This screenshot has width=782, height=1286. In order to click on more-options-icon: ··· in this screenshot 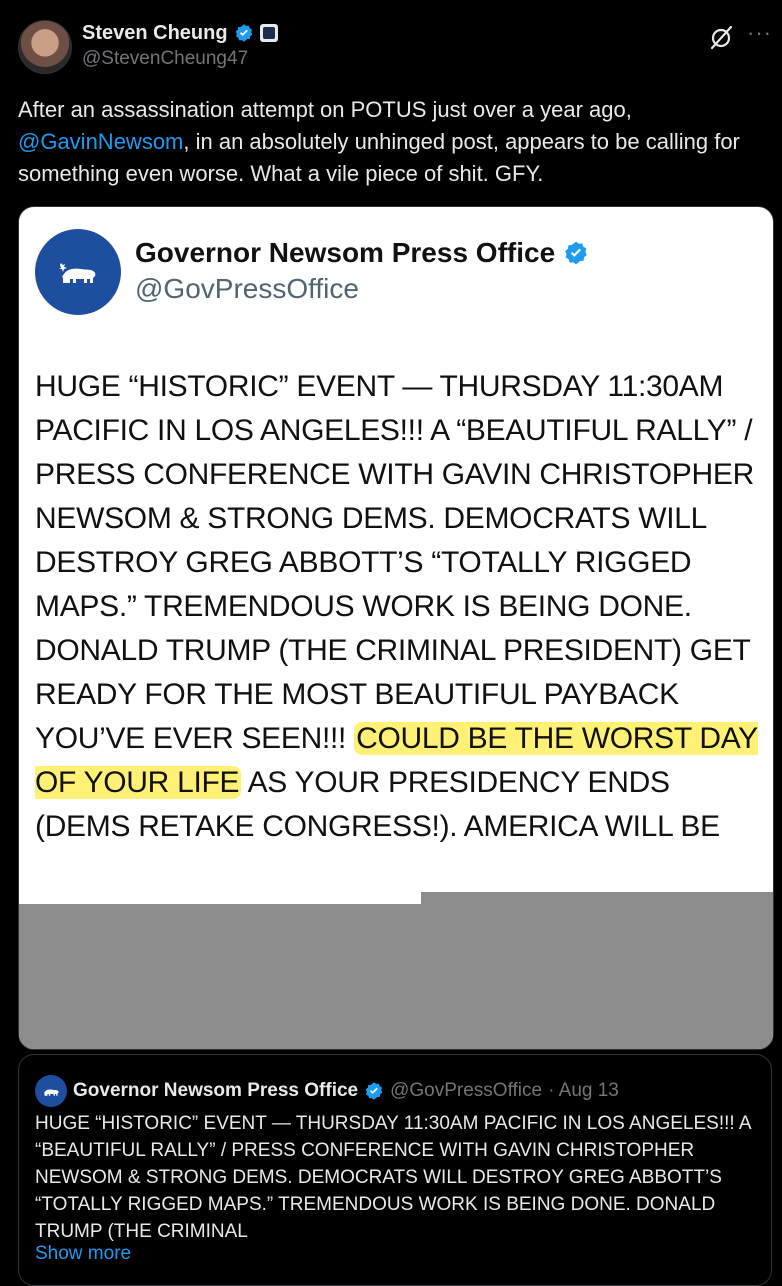, I will do `click(759, 33)`.